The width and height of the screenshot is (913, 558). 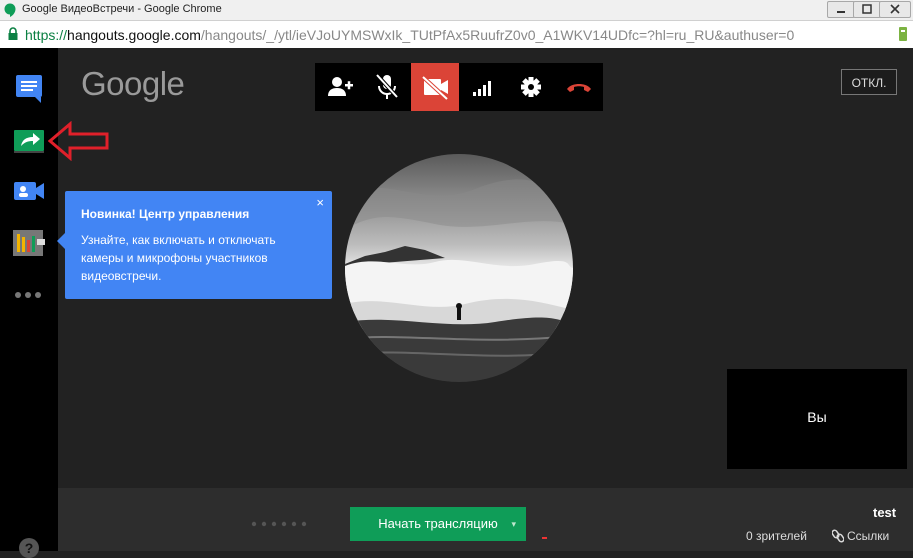 I want to click on maximize-button, so click(x=867, y=9).